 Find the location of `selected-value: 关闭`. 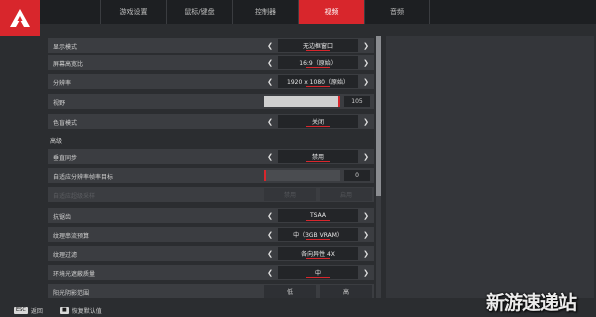

selected-value: 关闭 is located at coordinates (318, 121).